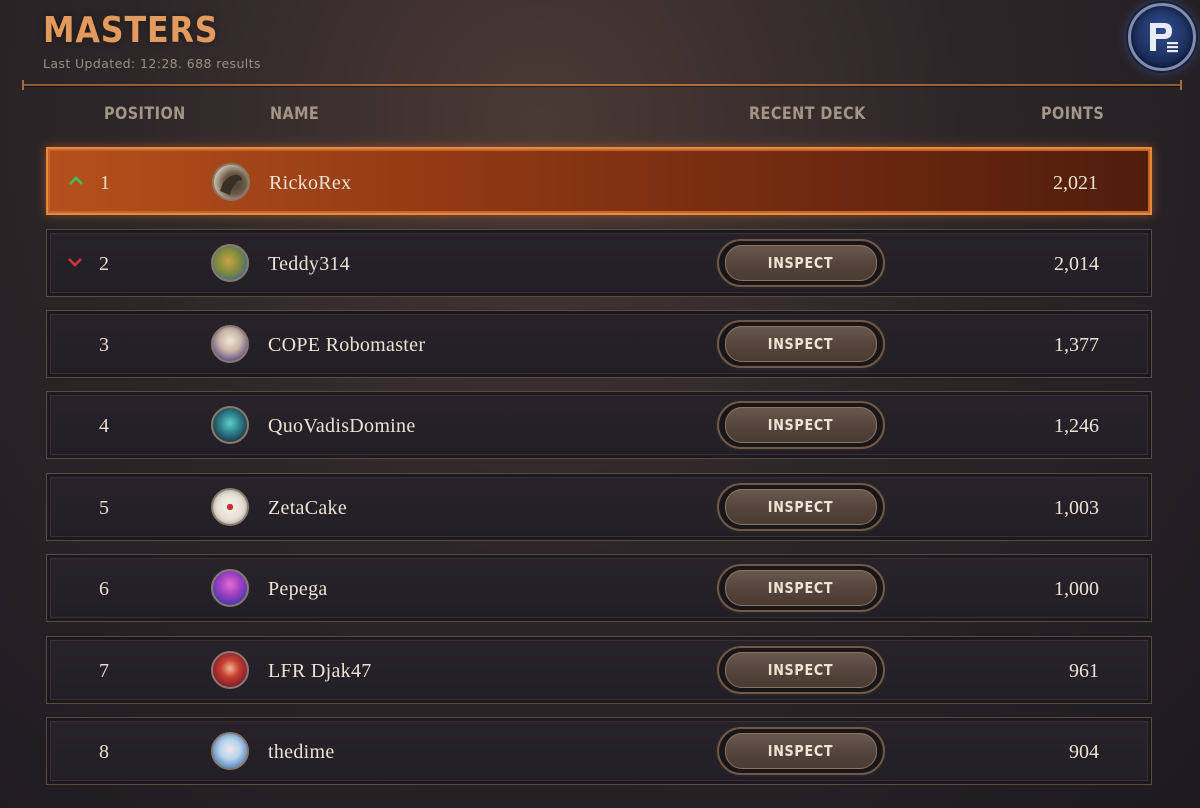 The height and width of the screenshot is (808, 1200). I want to click on player-points: 1,377, so click(1076, 345).